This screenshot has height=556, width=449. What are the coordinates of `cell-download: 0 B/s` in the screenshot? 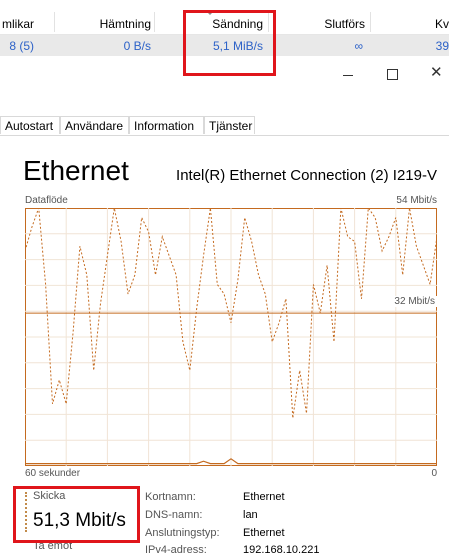 It's located at (137, 46).